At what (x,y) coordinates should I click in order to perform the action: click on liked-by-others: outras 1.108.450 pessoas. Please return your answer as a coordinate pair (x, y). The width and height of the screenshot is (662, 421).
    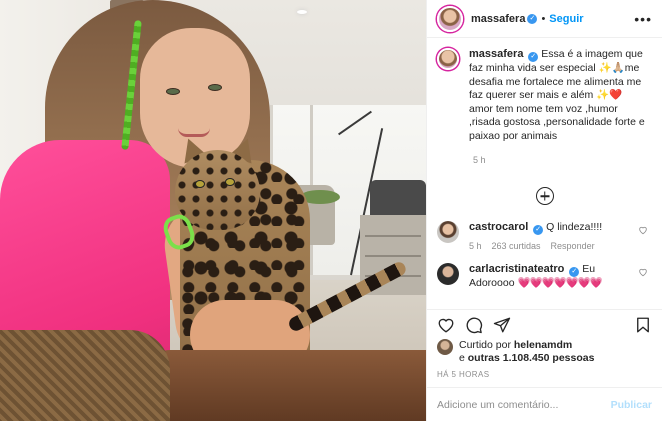
    Looking at the image, I should click on (531, 358).